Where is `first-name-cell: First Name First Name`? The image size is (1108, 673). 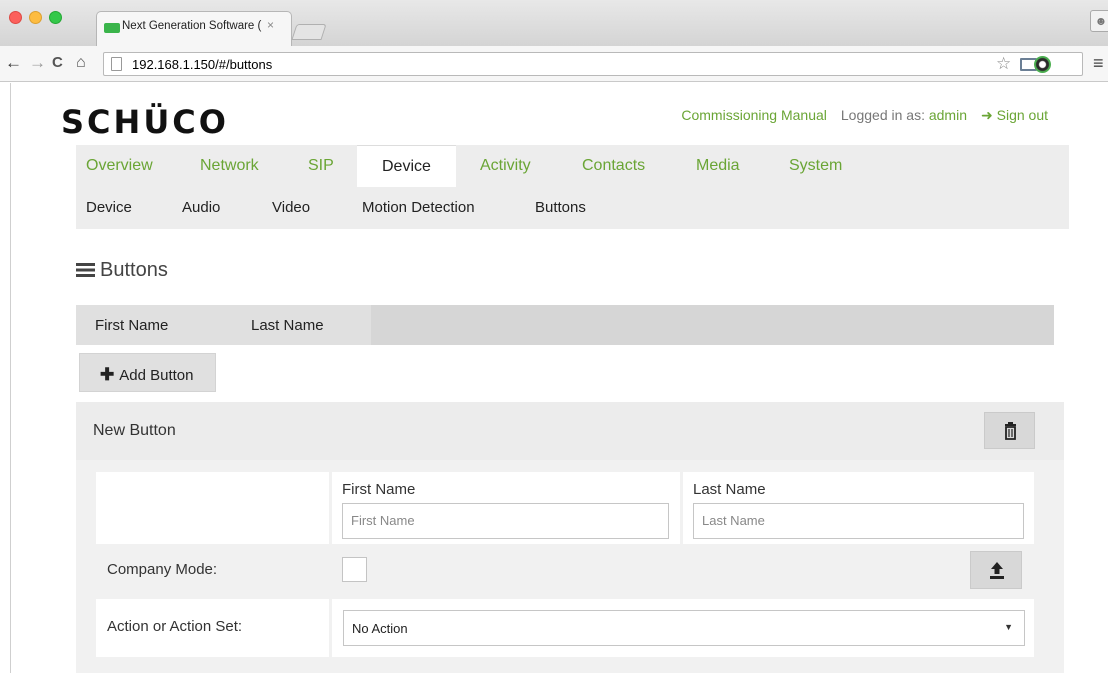 first-name-cell: First Name First Name is located at coordinates (506, 508).